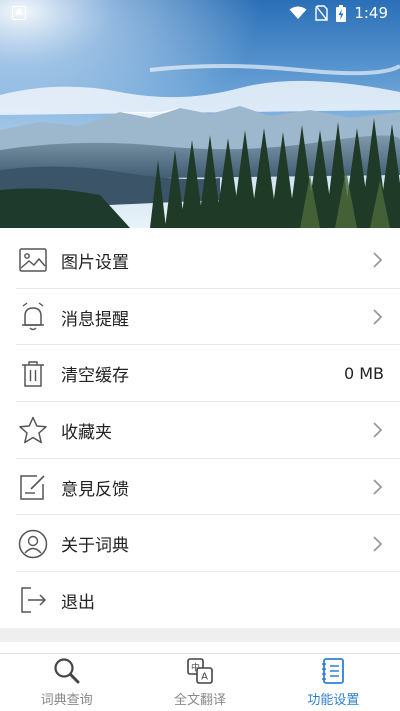 The image size is (400, 711). I want to click on tab-label: 全文翻译, so click(199, 700).